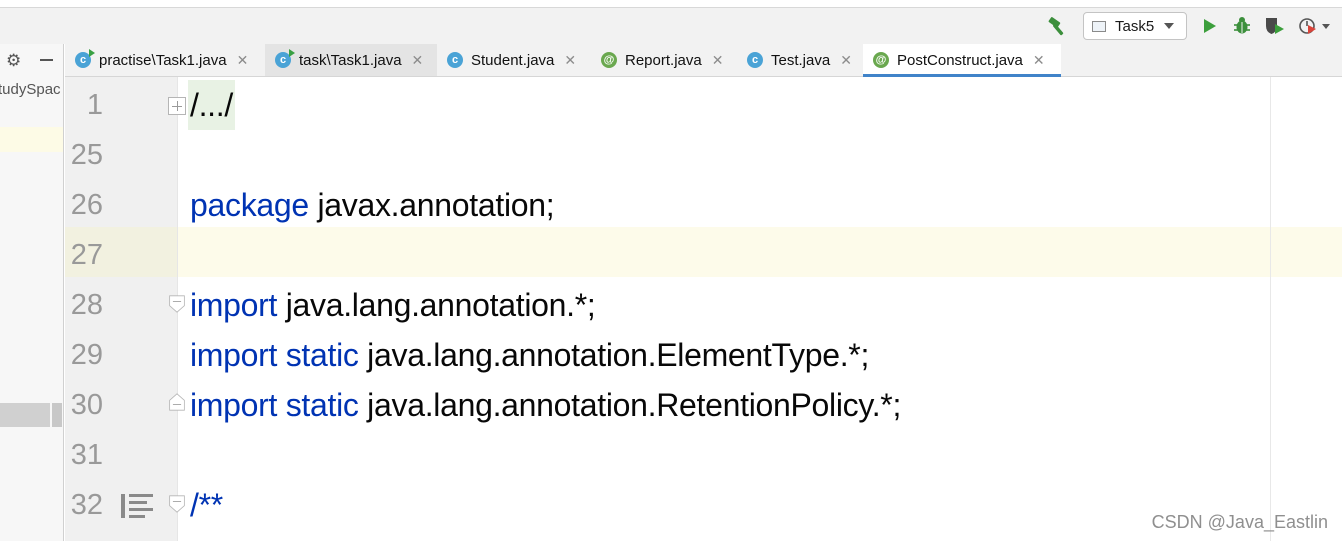 Image resolution: width=1342 pixels, height=541 pixels. I want to click on project-selected-row, so click(25, 415).